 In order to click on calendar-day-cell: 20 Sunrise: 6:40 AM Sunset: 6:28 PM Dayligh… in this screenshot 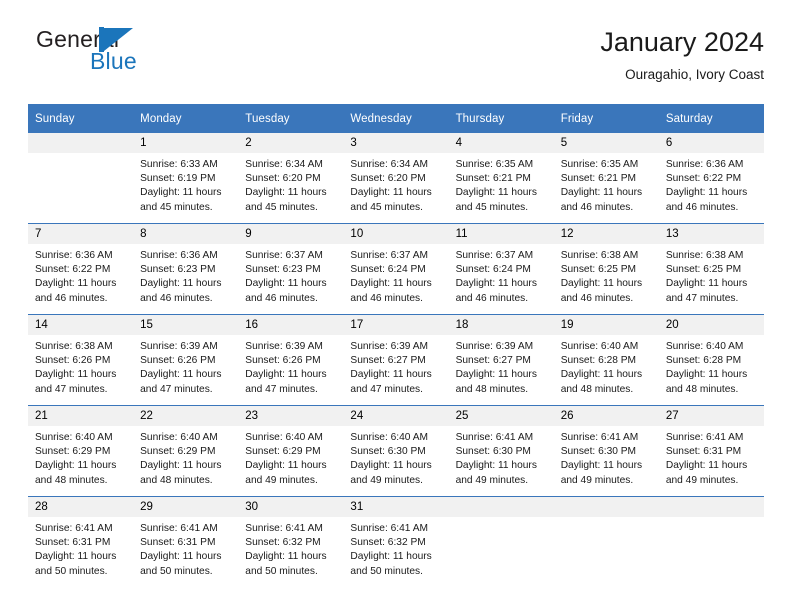, I will do `click(711, 360)`.